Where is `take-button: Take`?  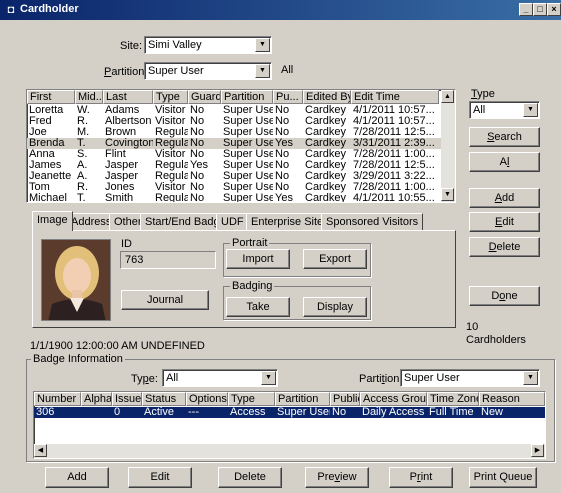
take-button: Take is located at coordinates (258, 307).